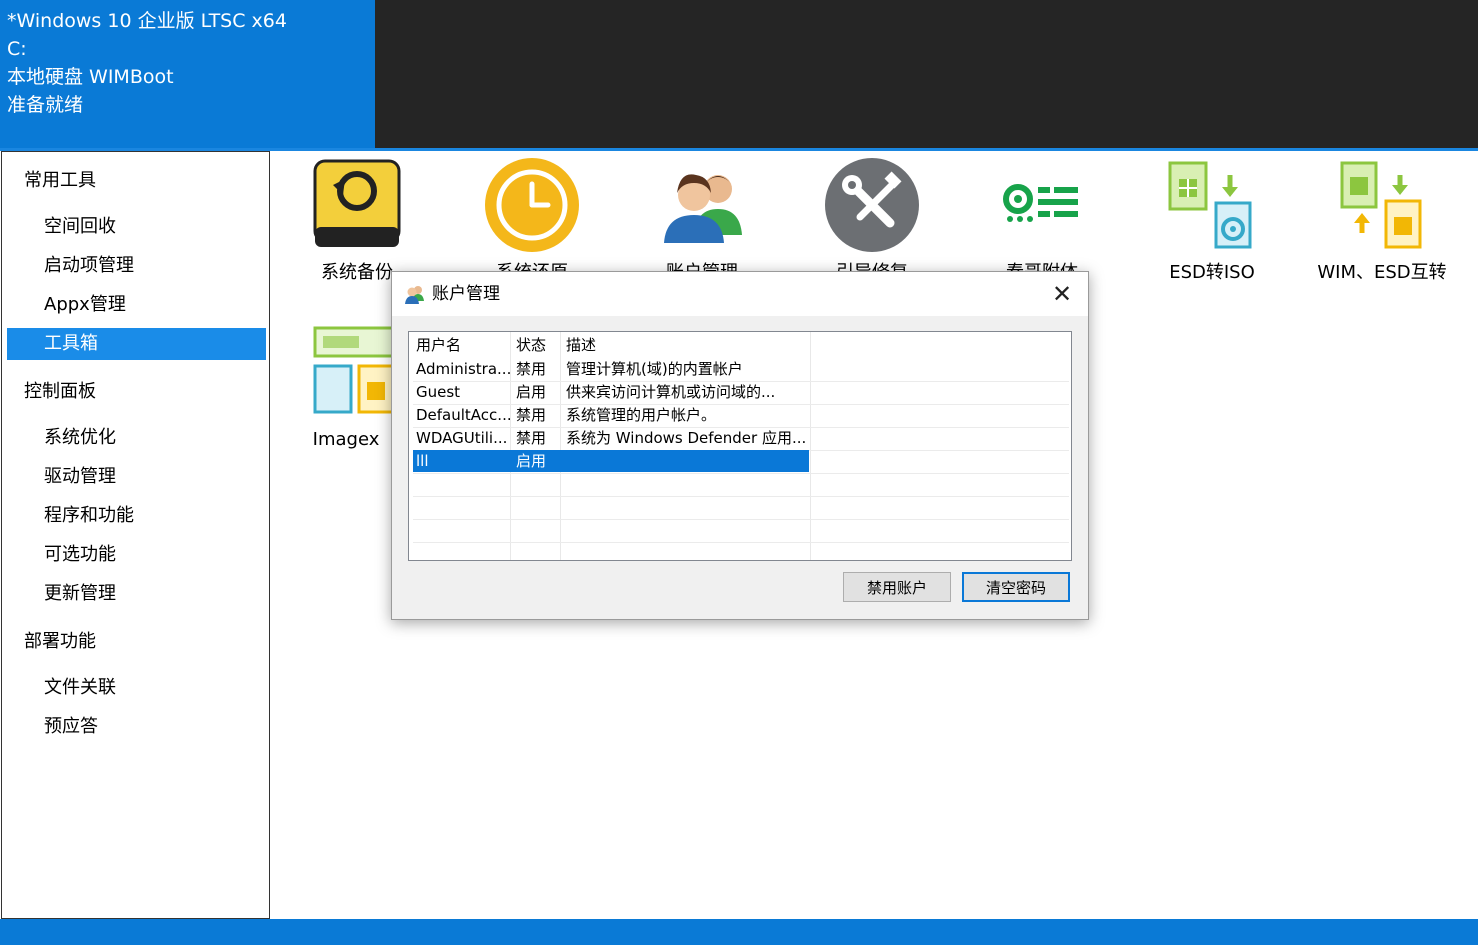 Image resolution: width=1478 pixels, height=945 pixels. Describe the element at coordinates (136, 688) in the screenshot. I see `sidebar-item-file-association: 文件关联` at that location.